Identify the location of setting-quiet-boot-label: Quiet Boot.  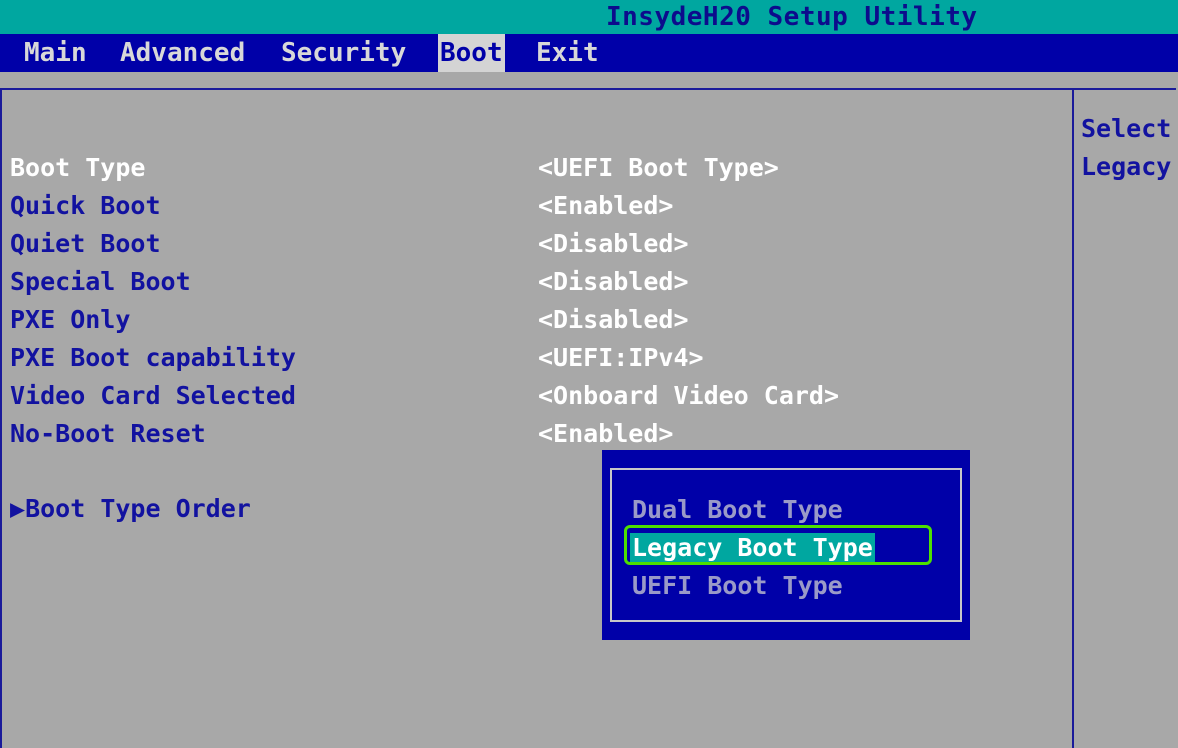
(85, 244).